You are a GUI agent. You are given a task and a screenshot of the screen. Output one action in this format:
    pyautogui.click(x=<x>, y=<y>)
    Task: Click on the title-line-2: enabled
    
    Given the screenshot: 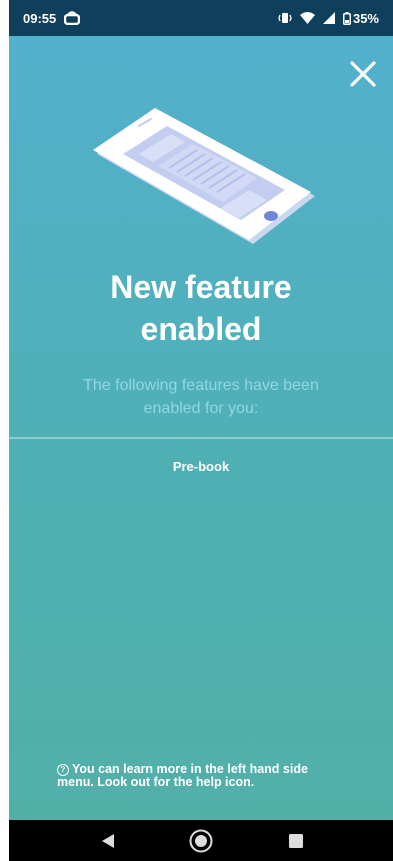 What is the action you would take?
    pyautogui.click(x=201, y=329)
    